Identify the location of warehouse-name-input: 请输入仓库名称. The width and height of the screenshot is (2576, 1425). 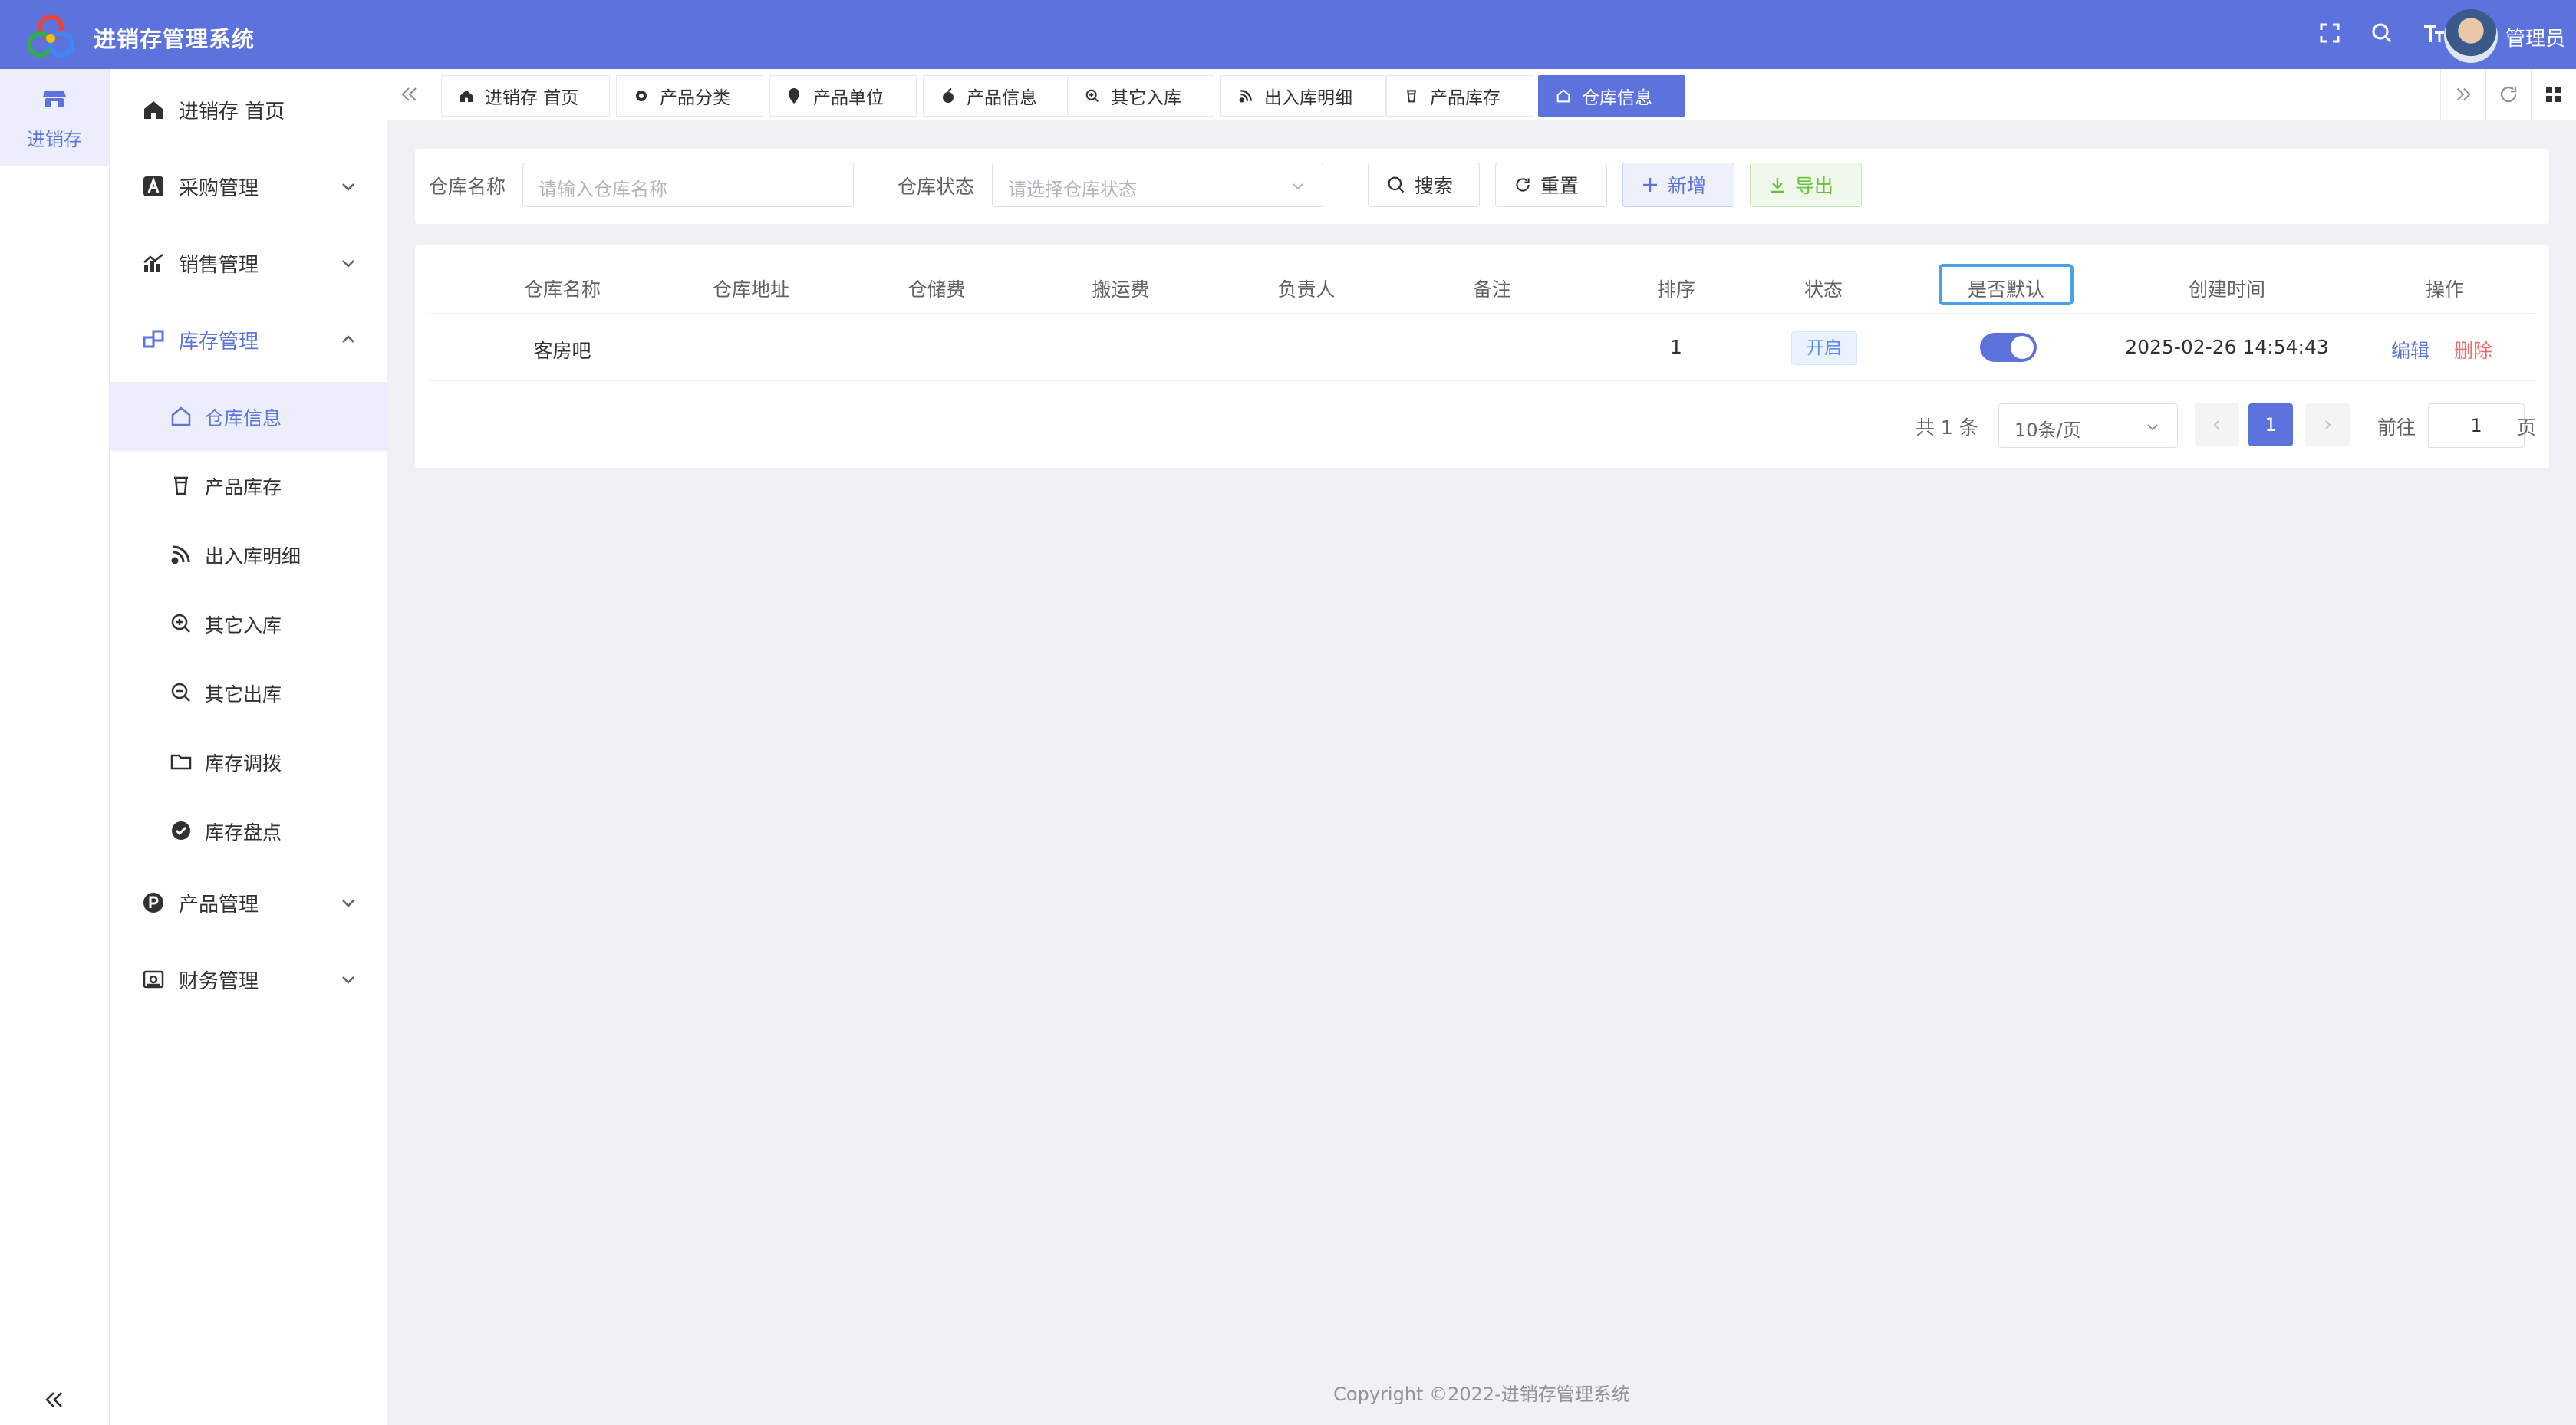
(688, 185).